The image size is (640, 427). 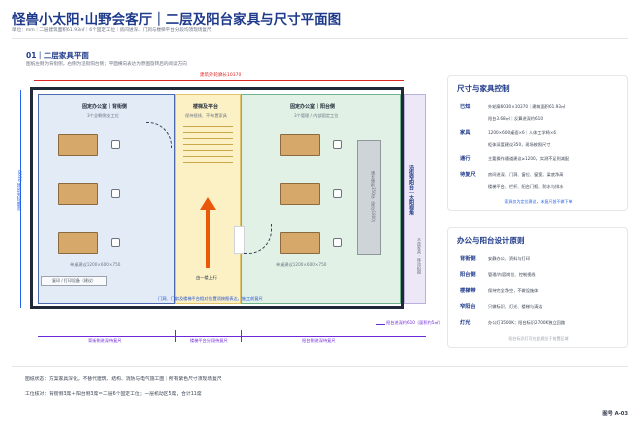 What do you see at coordinates (219, 80) in the screenshot?
I see `overall-length-dimension-line` at bounding box center [219, 80].